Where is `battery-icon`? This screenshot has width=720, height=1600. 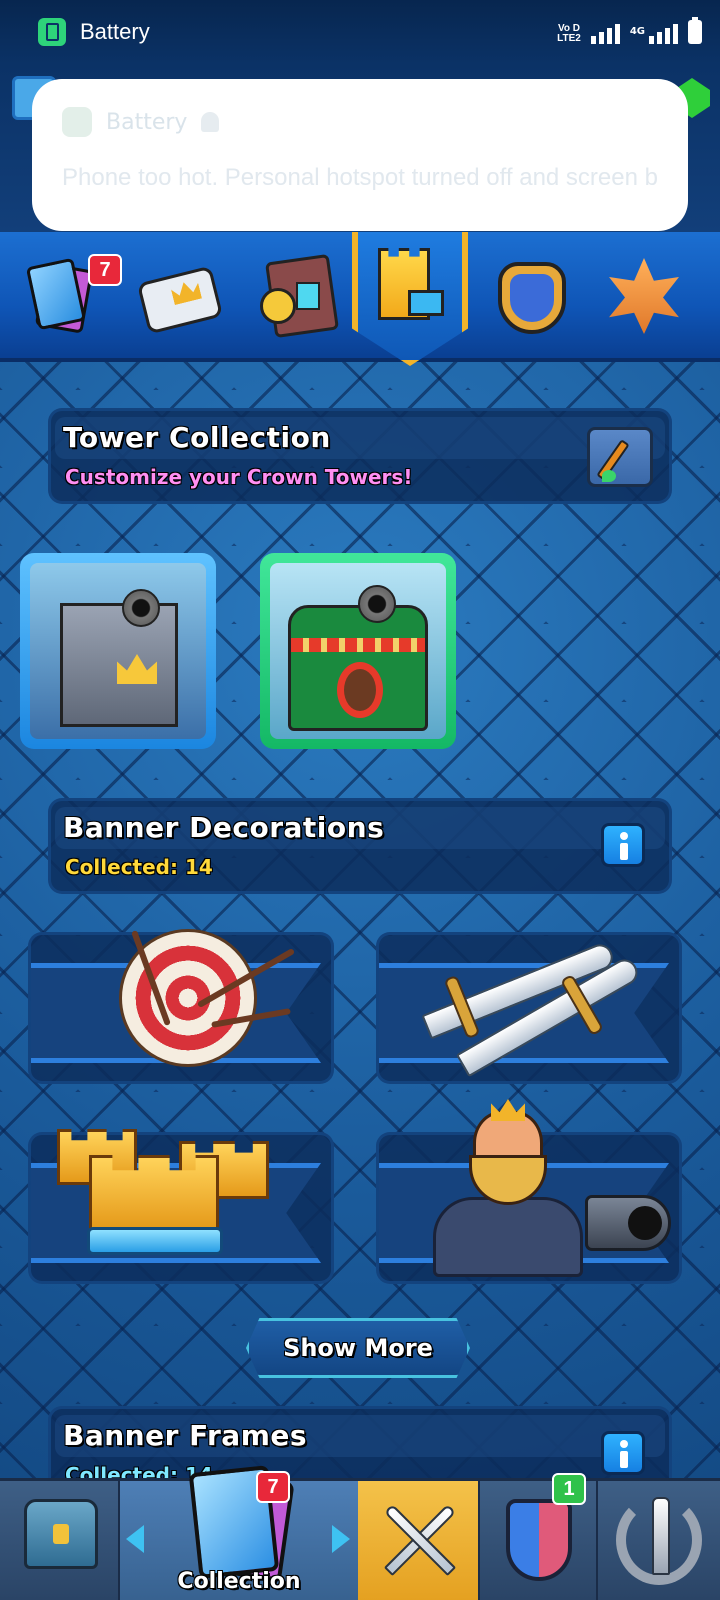
battery-icon is located at coordinates (695, 30).